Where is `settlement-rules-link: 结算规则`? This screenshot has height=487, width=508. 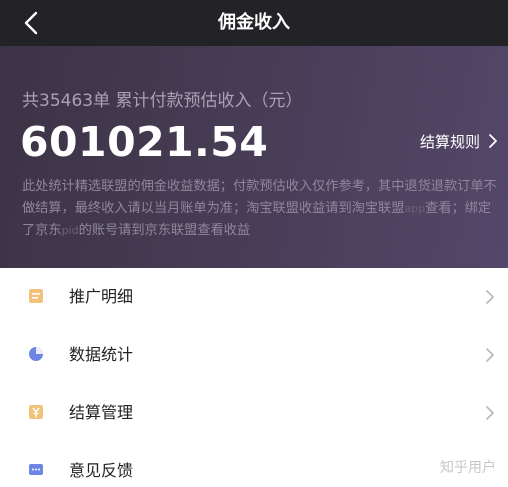
settlement-rules-link: 结算规则 is located at coordinates (459, 141).